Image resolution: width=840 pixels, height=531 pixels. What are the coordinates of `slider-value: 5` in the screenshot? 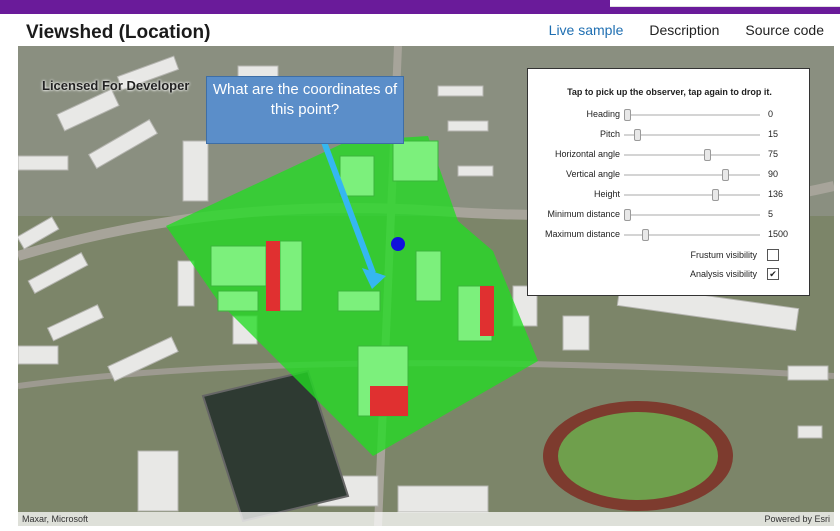 It's located at (771, 214).